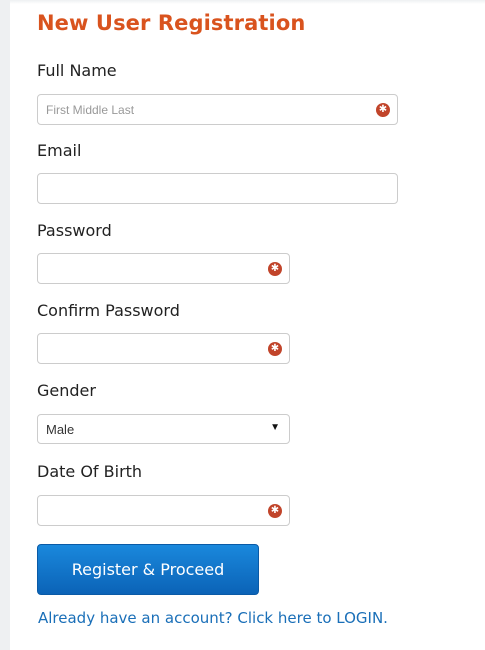 This screenshot has height=650, width=485. Describe the element at coordinates (150, 510) in the screenshot. I see `dob-input` at that location.